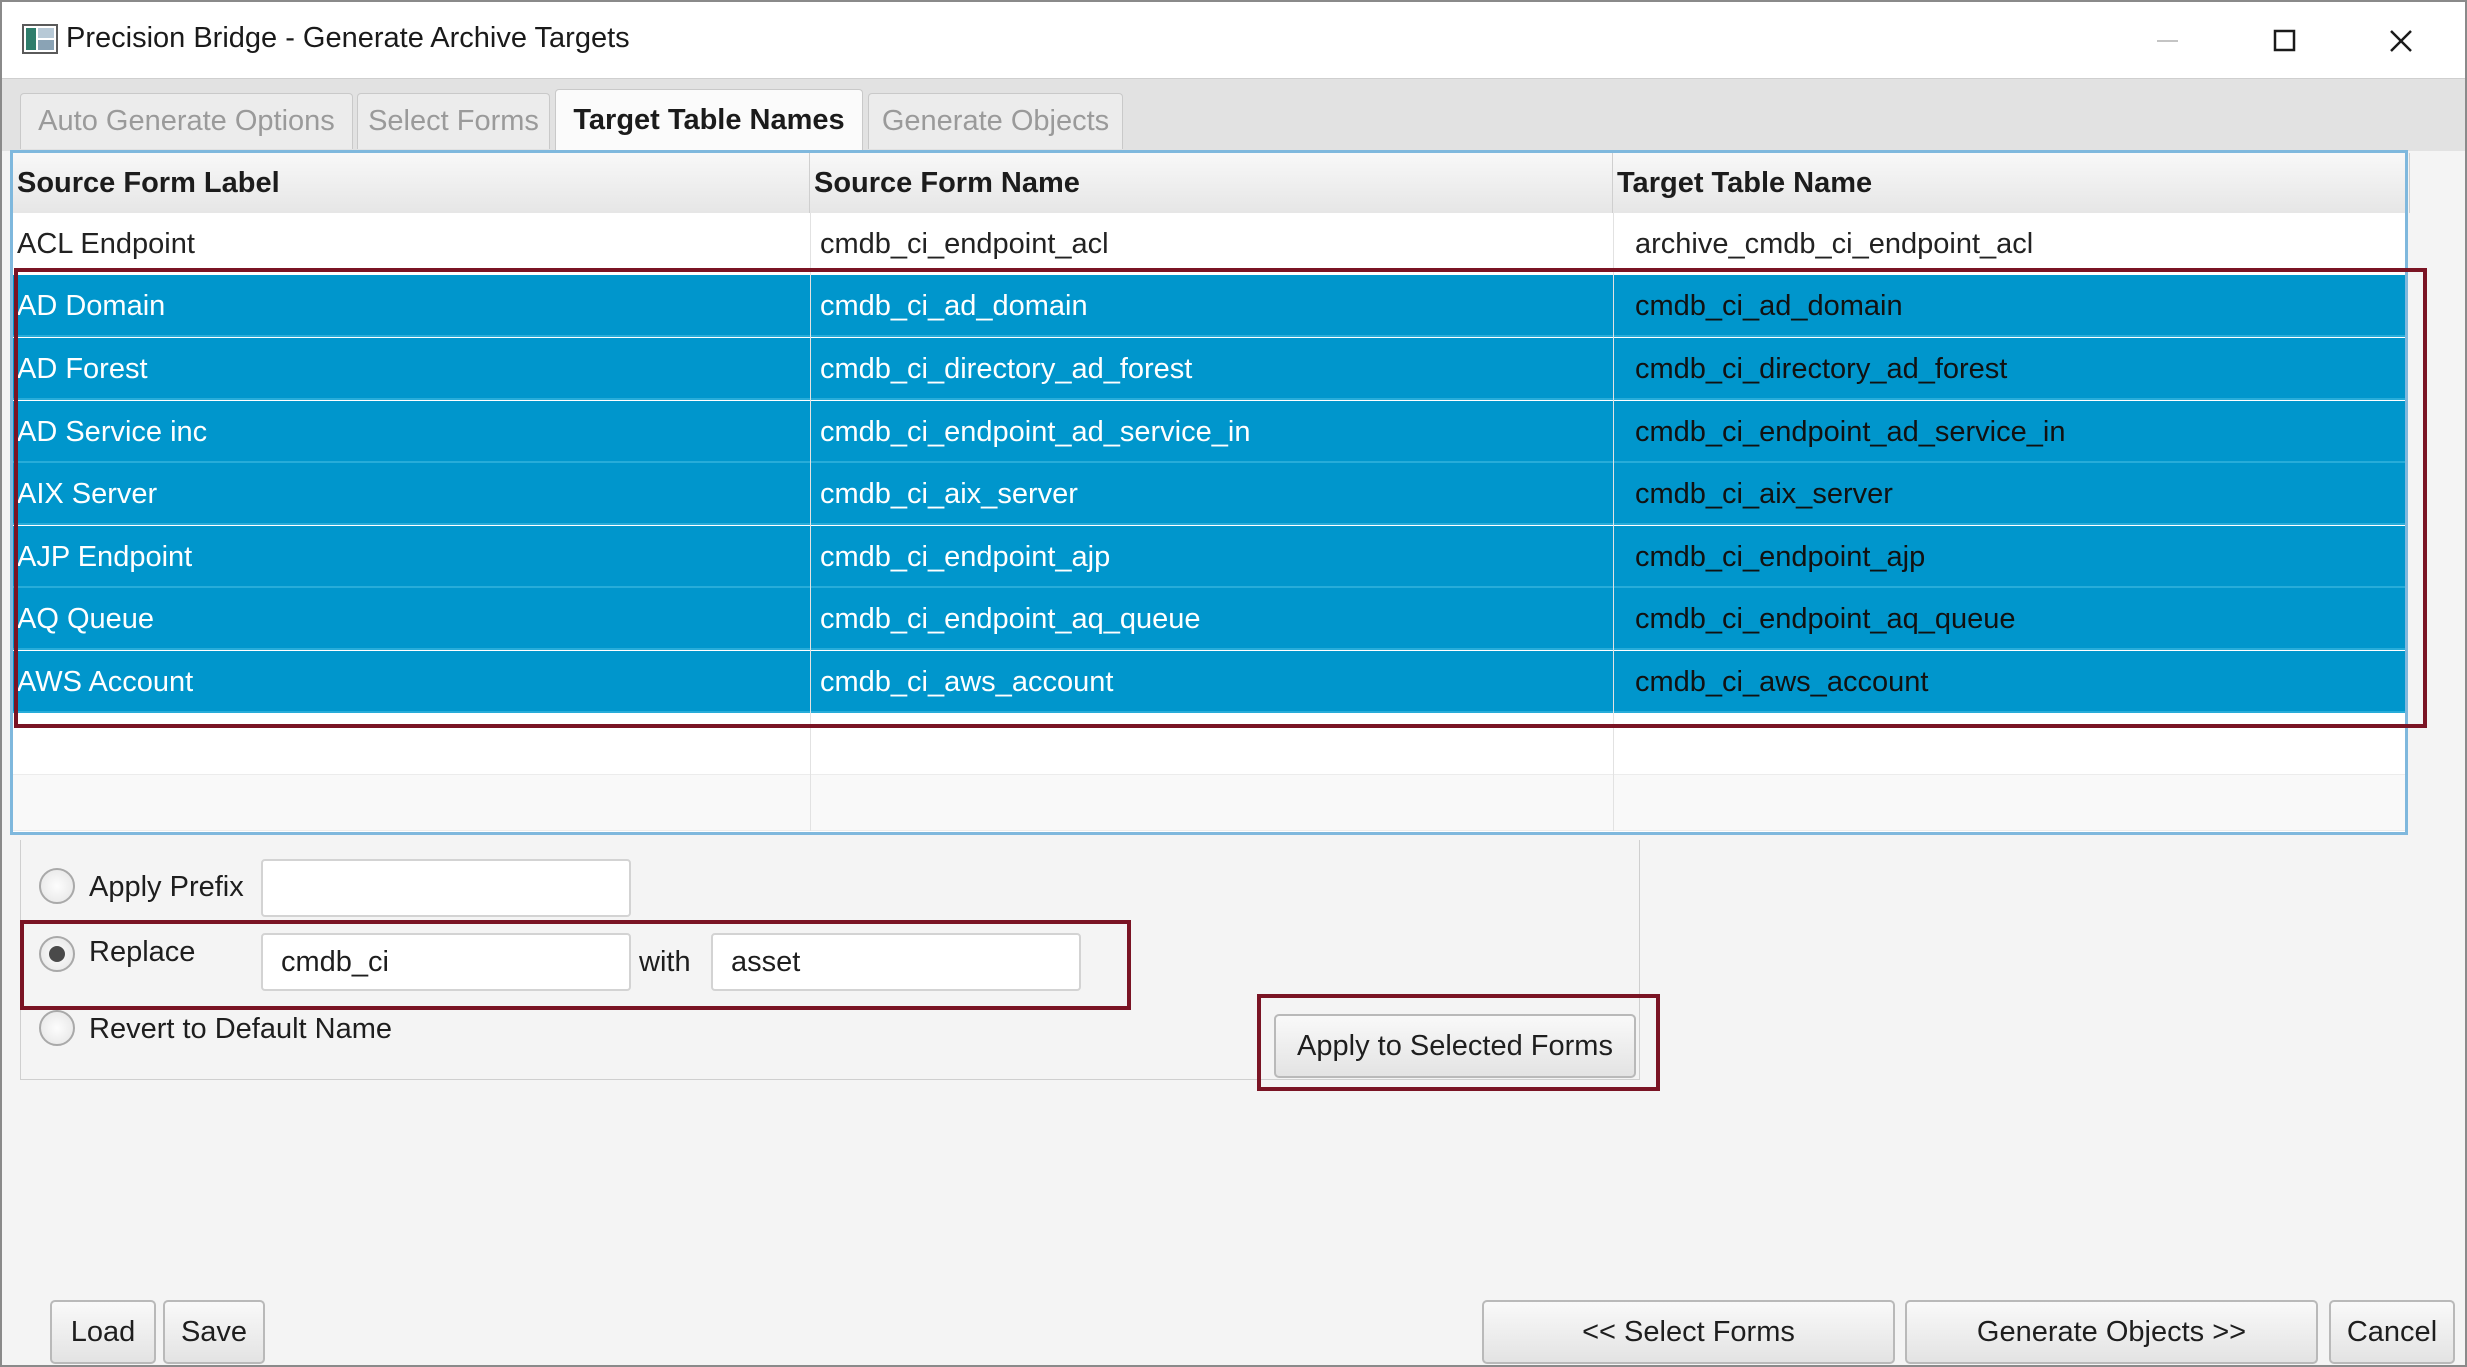  Describe the element at coordinates (241, 1029) in the screenshot. I see `revert-default-label: Revert to Default Name` at that location.